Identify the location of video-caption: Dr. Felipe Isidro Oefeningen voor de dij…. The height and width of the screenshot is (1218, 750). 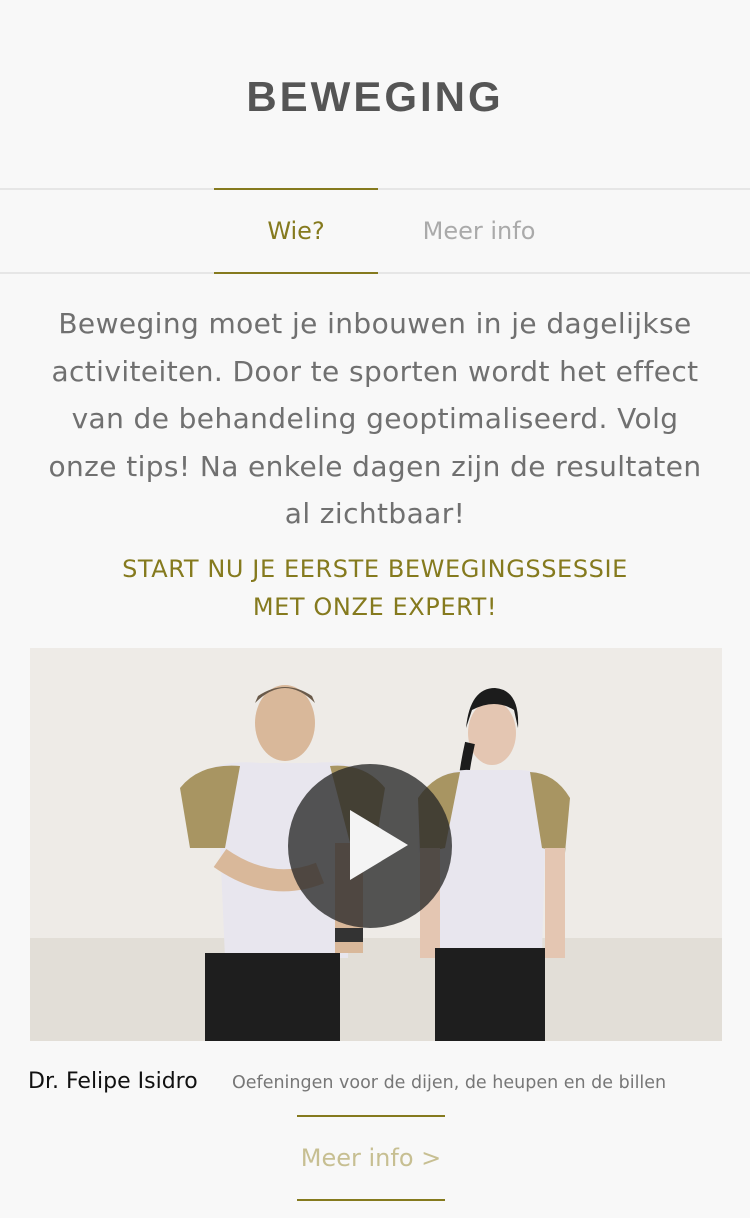
(375, 1081).